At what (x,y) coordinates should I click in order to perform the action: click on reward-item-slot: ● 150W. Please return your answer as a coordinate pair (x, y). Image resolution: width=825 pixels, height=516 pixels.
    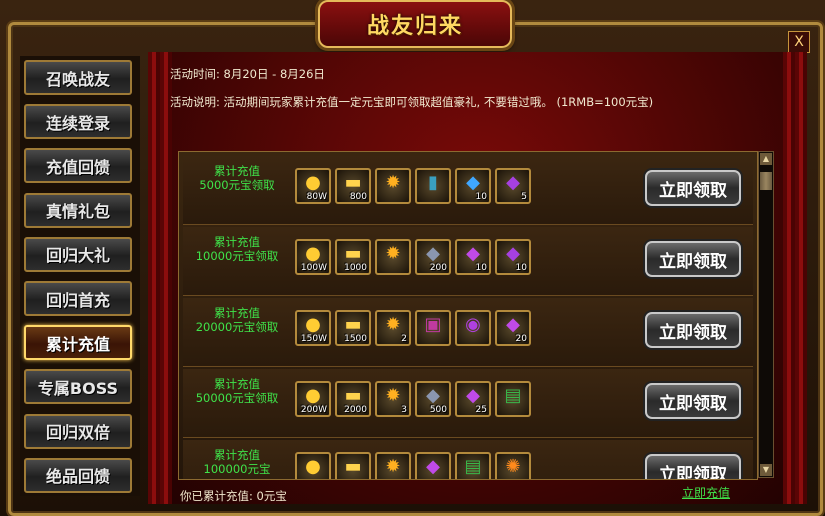
    Looking at the image, I should click on (313, 328).